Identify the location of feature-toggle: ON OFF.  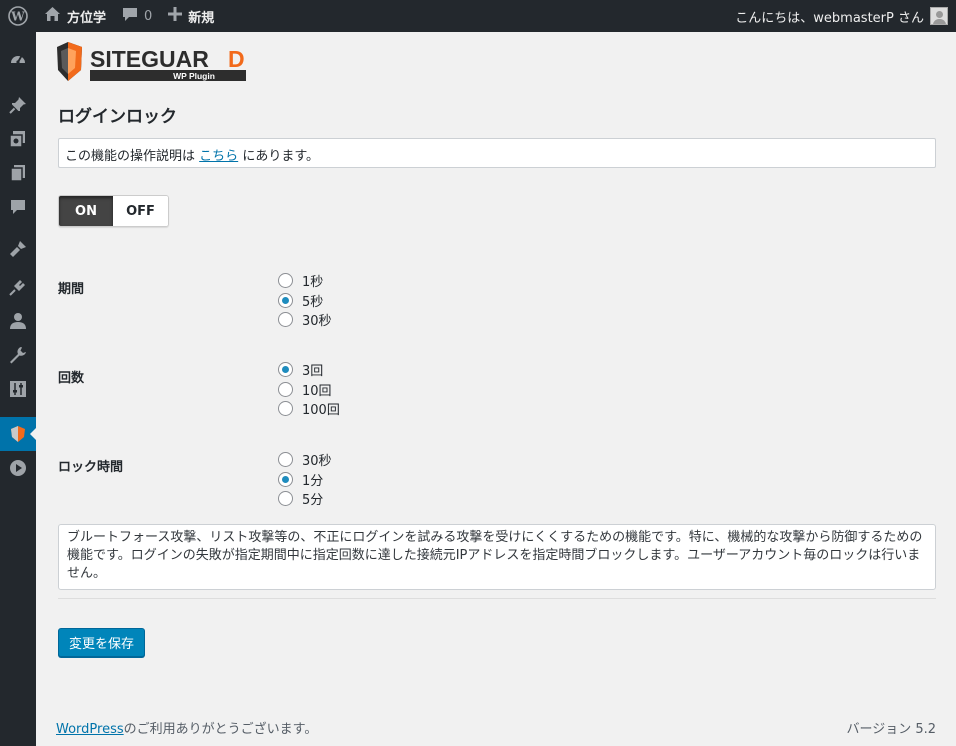
(113, 211).